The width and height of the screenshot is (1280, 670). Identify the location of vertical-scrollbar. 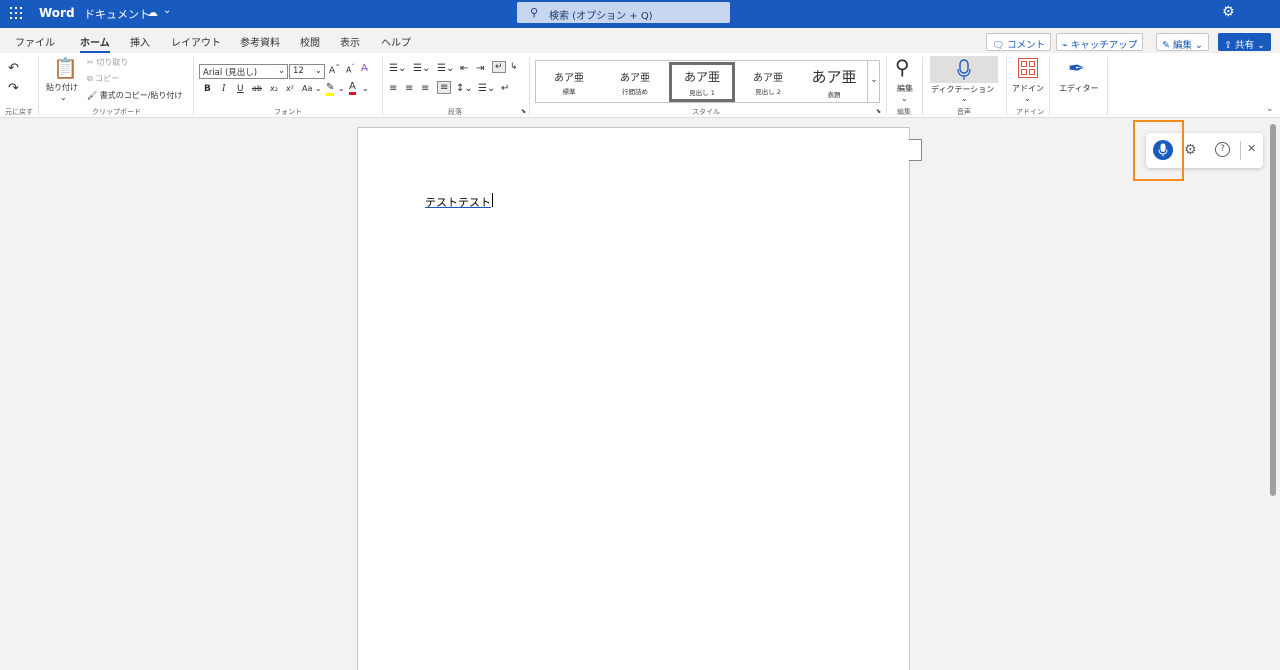
(1273, 310).